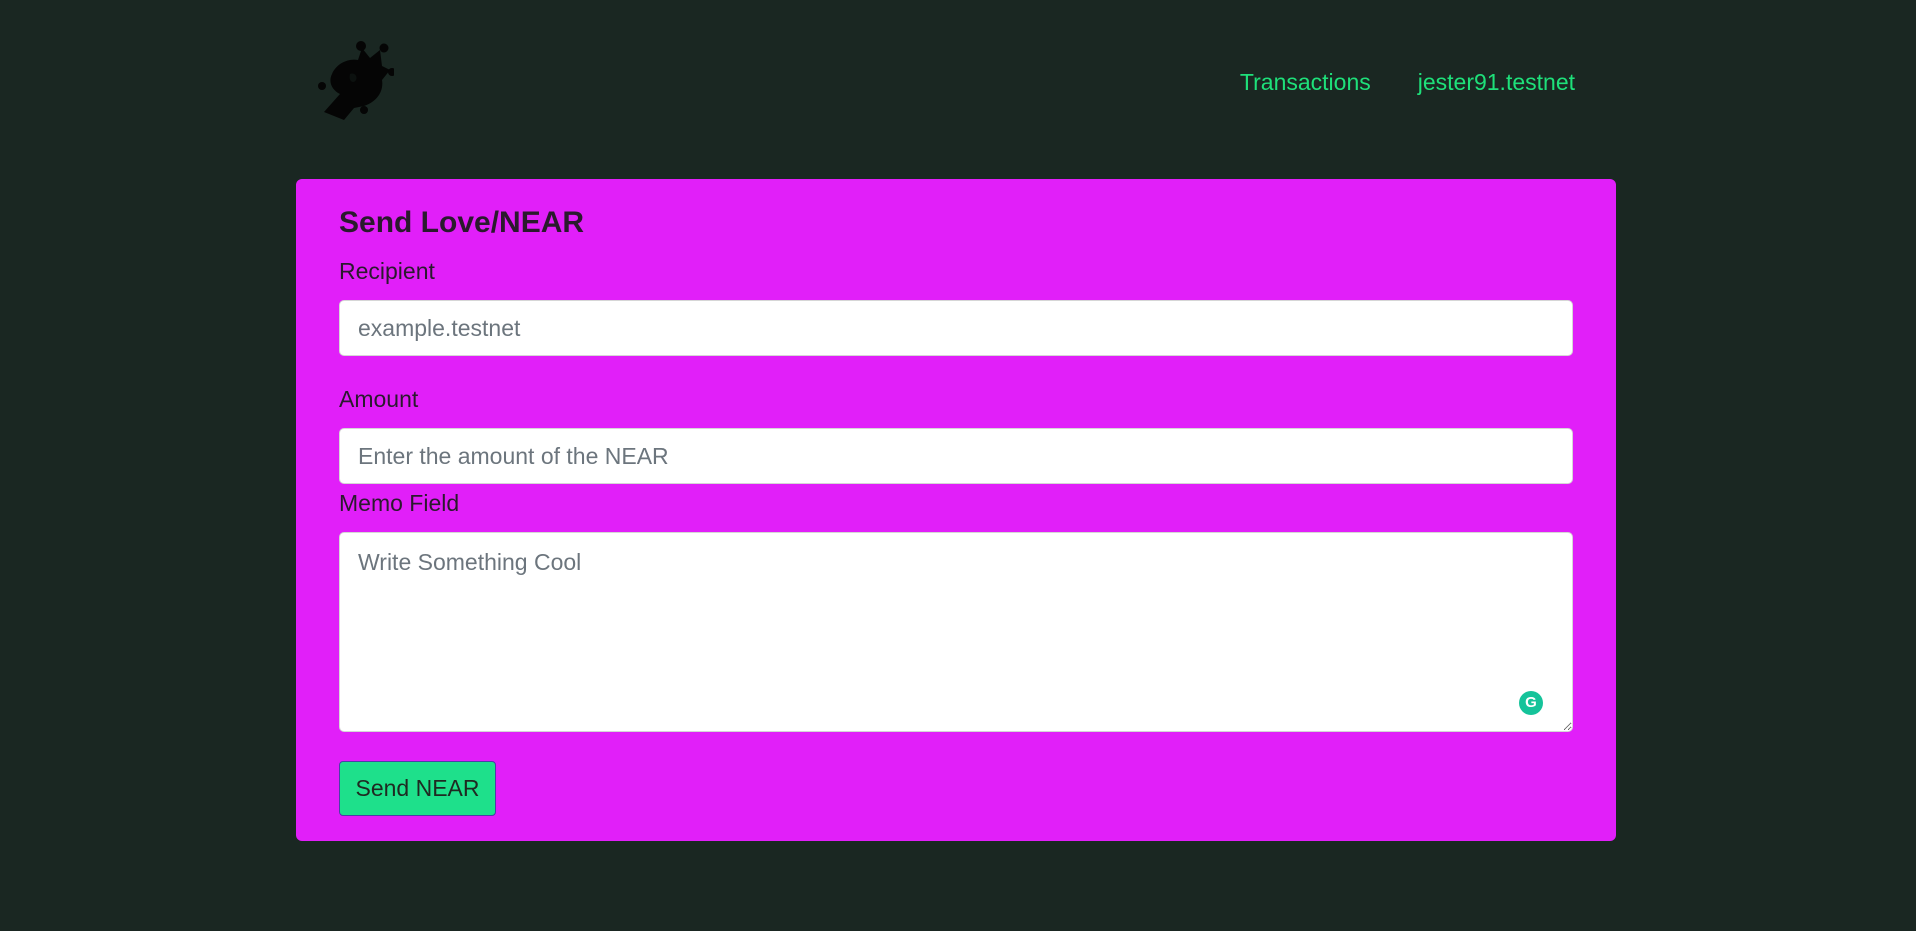 This screenshot has width=1916, height=931. Describe the element at coordinates (387, 271) in the screenshot. I see `recipient-label: Recipient` at that location.